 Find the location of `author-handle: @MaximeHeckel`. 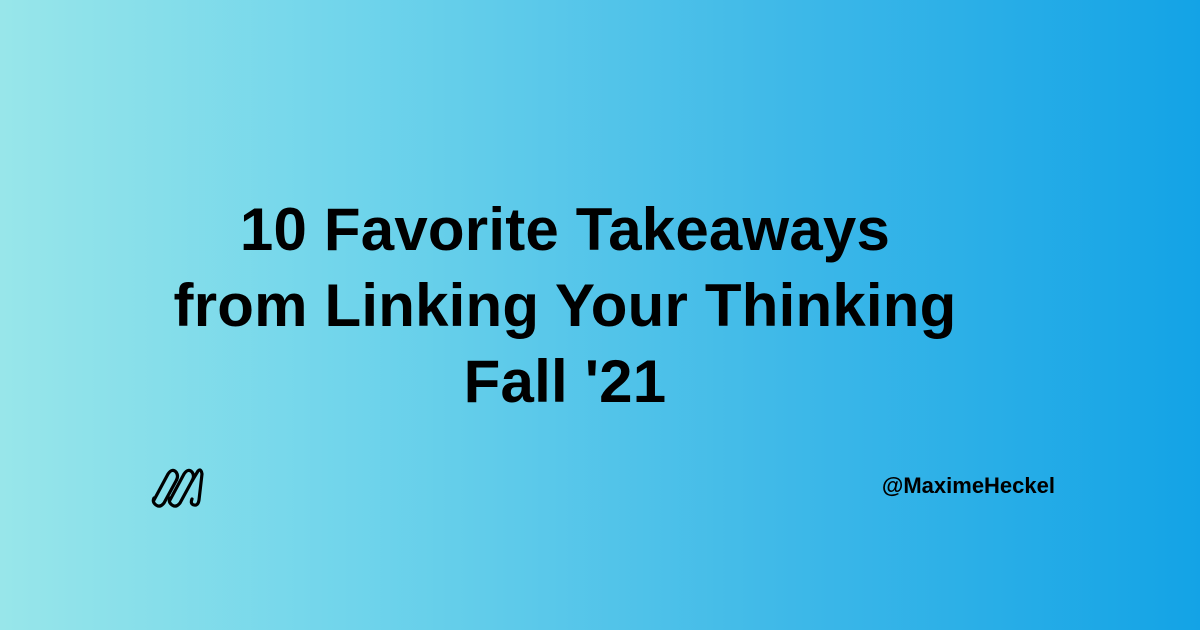

author-handle: @MaximeHeckel is located at coordinates (968, 485).